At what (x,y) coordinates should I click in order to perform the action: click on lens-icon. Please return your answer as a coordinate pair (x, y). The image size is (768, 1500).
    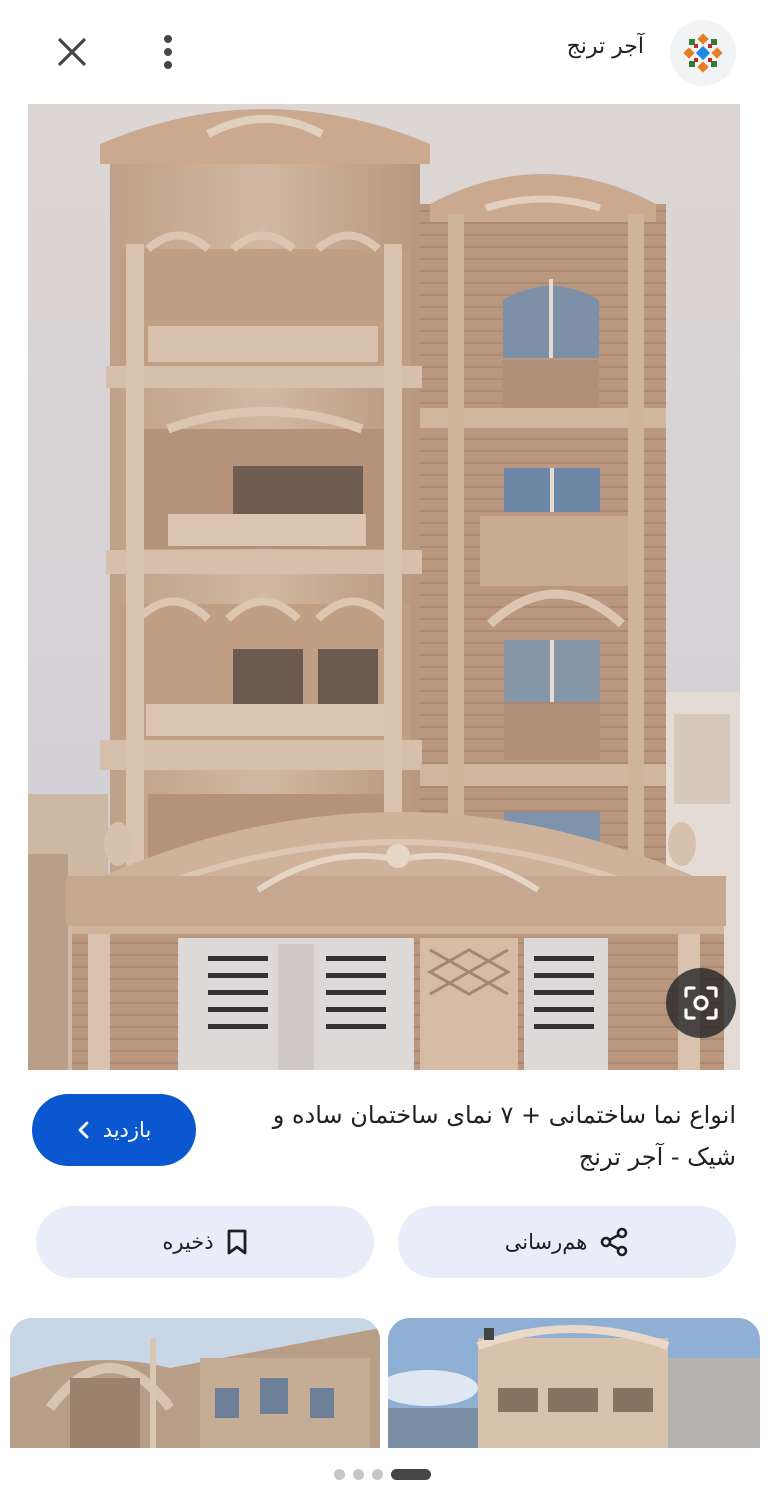
    Looking at the image, I should click on (701, 1003).